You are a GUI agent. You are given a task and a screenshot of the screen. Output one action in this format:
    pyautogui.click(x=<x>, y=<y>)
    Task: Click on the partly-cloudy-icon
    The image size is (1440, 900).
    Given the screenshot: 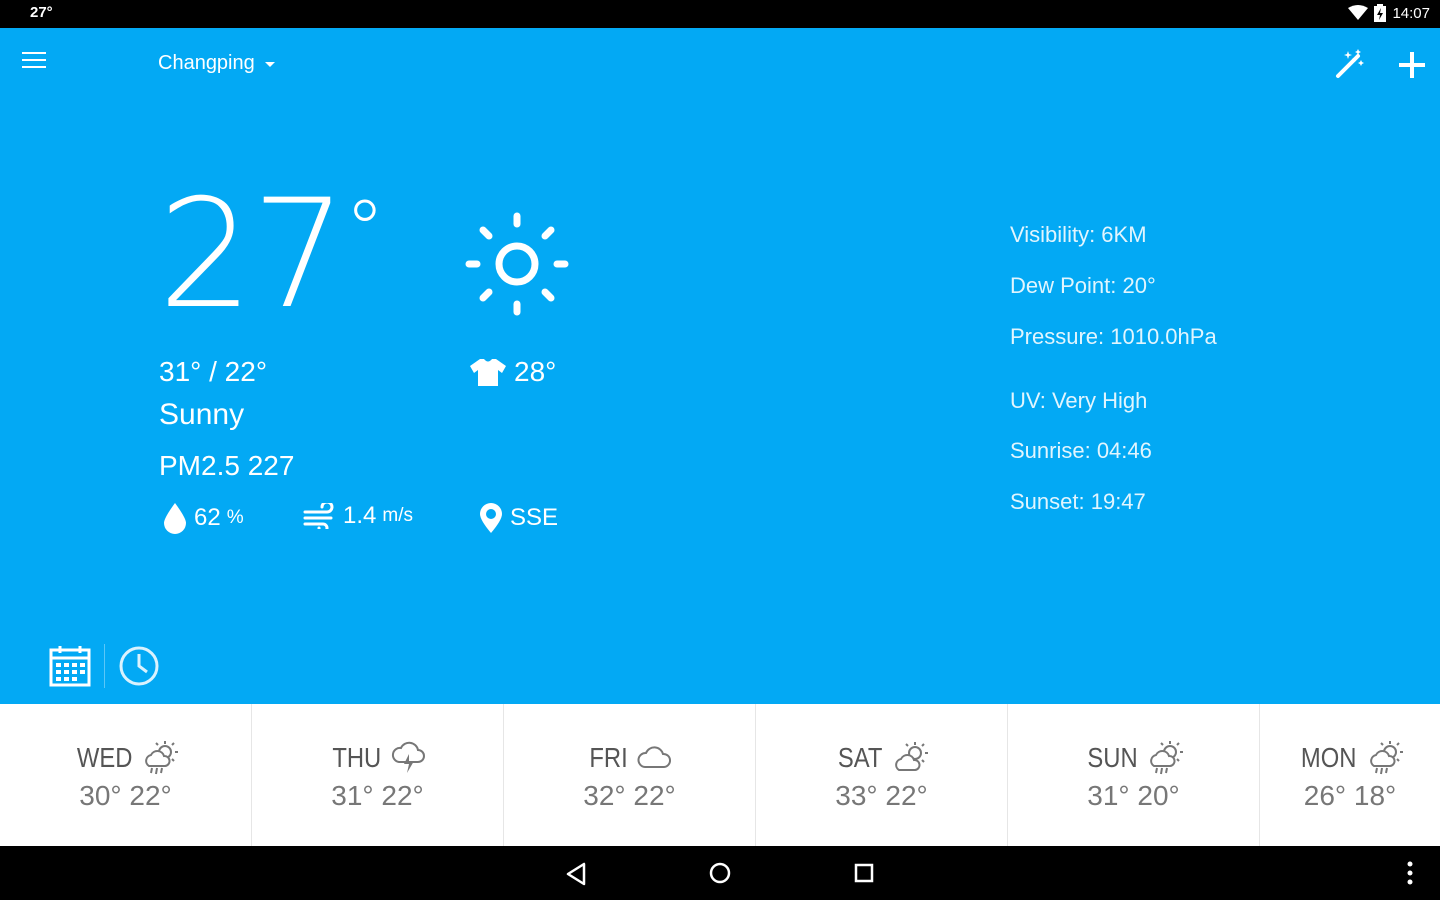 What is the action you would take?
    pyautogui.click(x=911, y=756)
    